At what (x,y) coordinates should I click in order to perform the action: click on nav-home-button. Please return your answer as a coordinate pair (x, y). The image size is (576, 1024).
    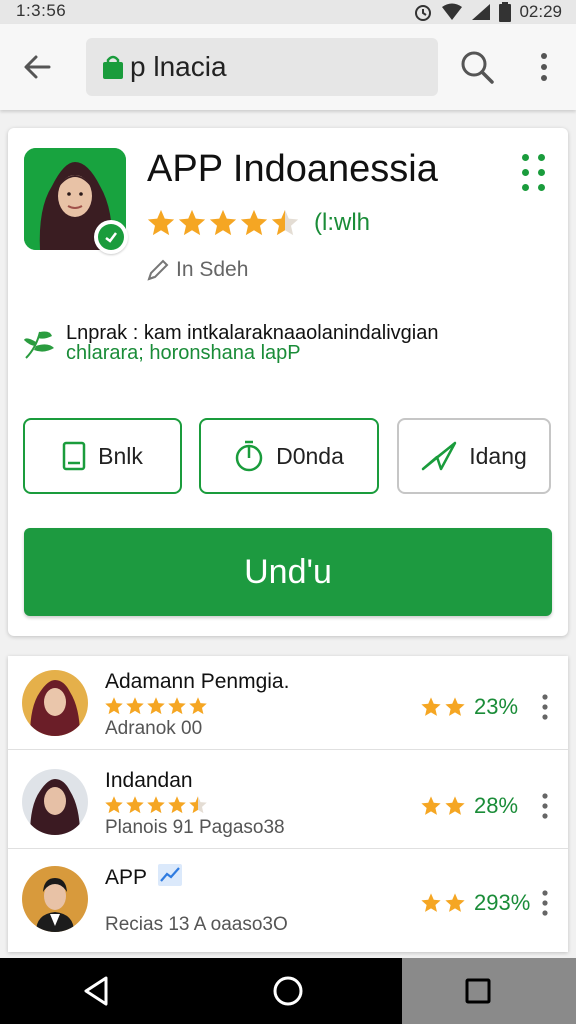
    Looking at the image, I should click on (288, 991).